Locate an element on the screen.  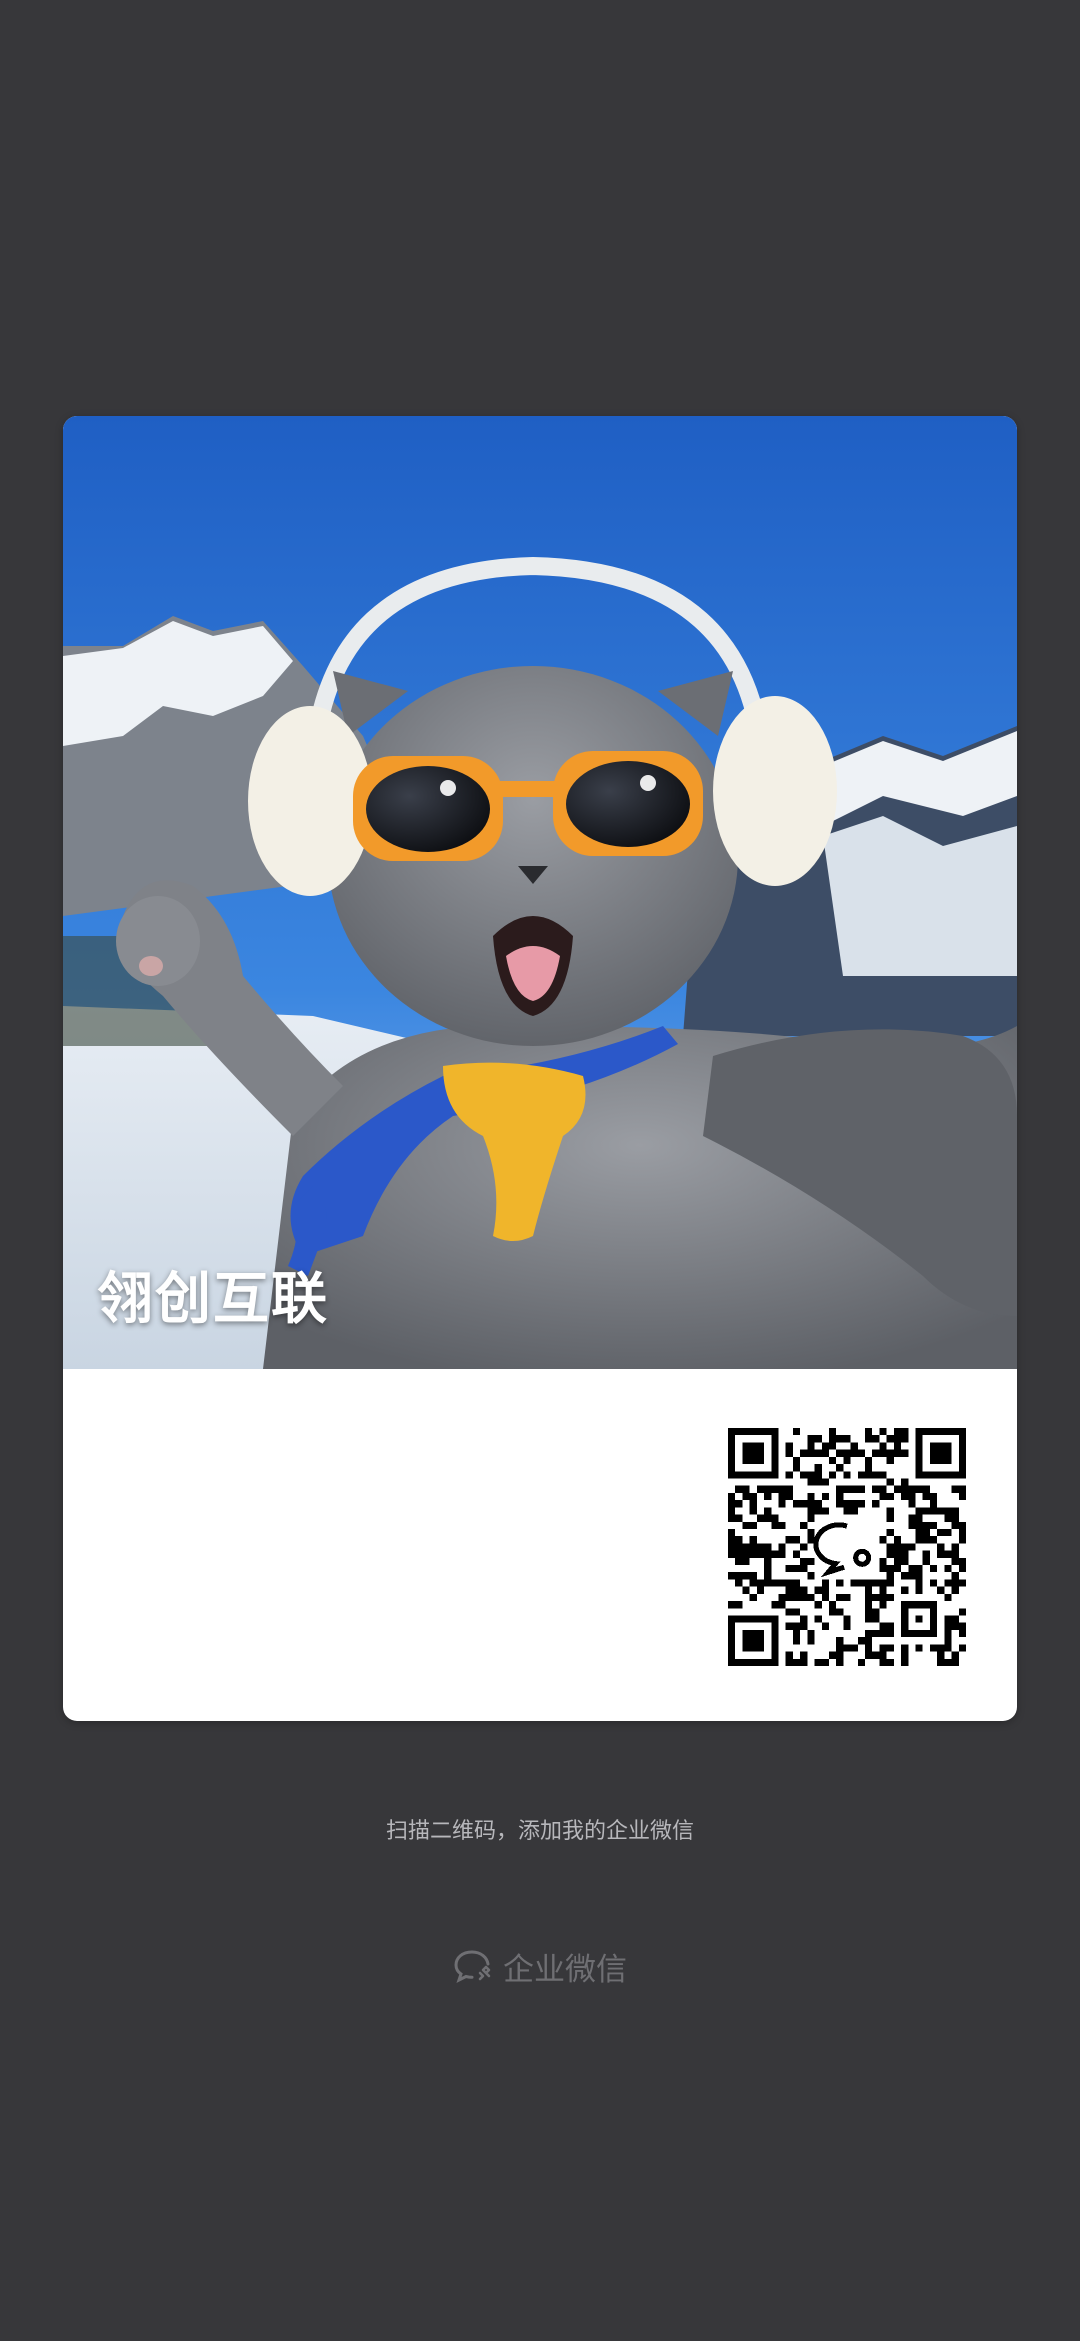
wecom-logo-icon is located at coordinates (472, 1966).